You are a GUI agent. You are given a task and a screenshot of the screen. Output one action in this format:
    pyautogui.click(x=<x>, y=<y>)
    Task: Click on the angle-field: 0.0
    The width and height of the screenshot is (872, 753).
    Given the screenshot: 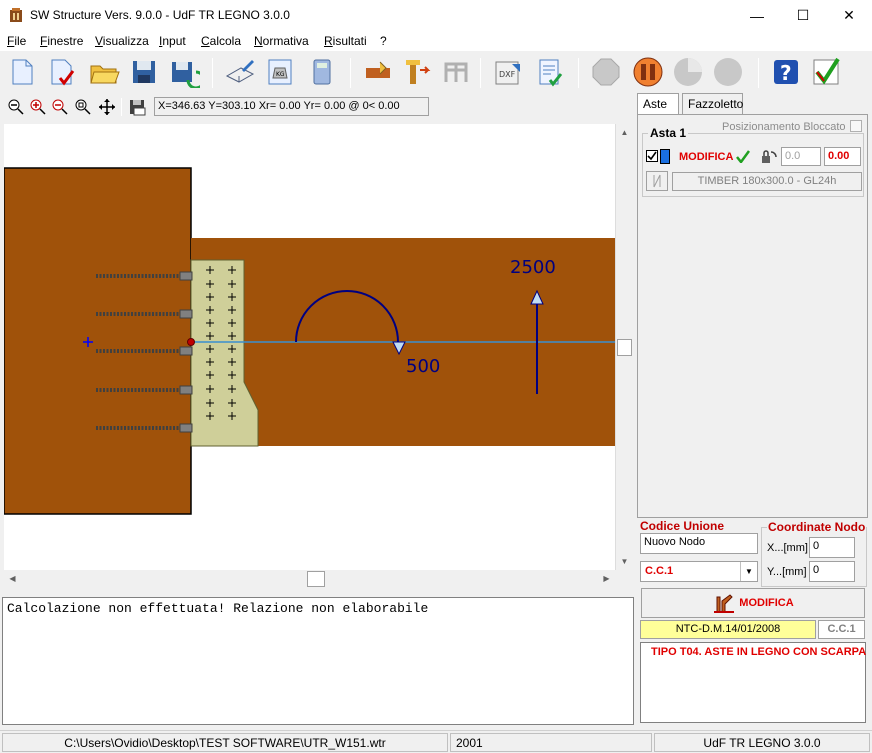 What is the action you would take?
    pyautogui.click(x=801, y=156)
    